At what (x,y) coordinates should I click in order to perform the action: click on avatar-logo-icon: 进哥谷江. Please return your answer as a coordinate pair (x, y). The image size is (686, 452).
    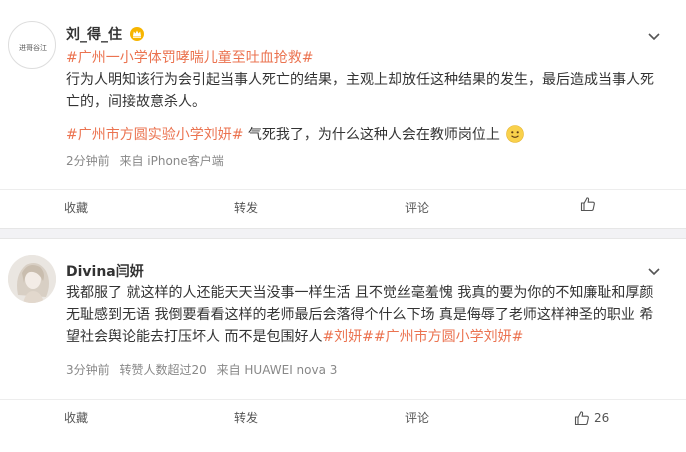
    Looking at the image, I should click on (33, 47).